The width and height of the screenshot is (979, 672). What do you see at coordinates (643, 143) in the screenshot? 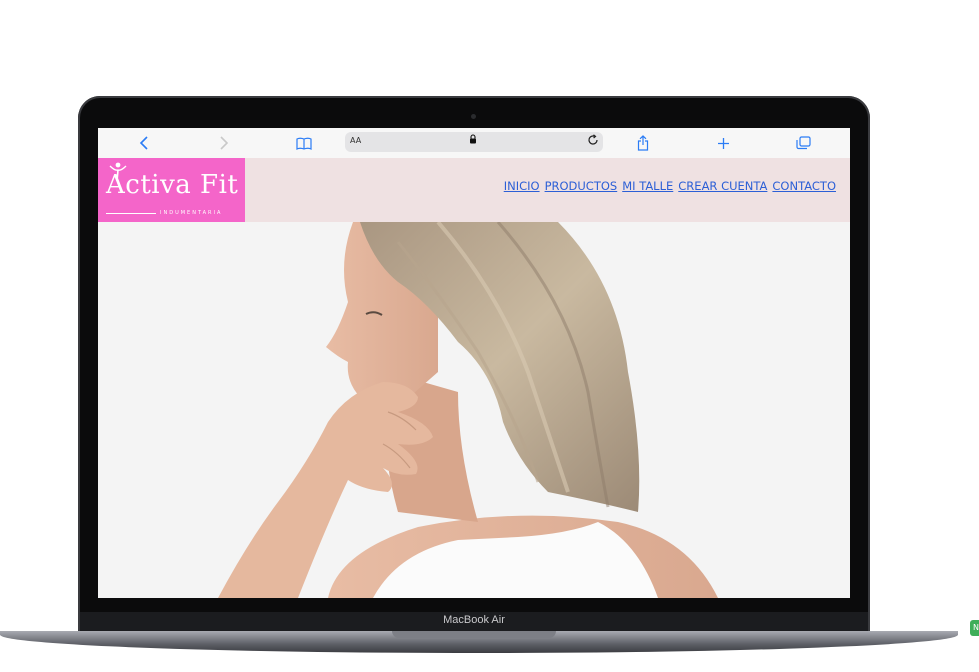
I see `share-icon` at bounding box center [643, 143].